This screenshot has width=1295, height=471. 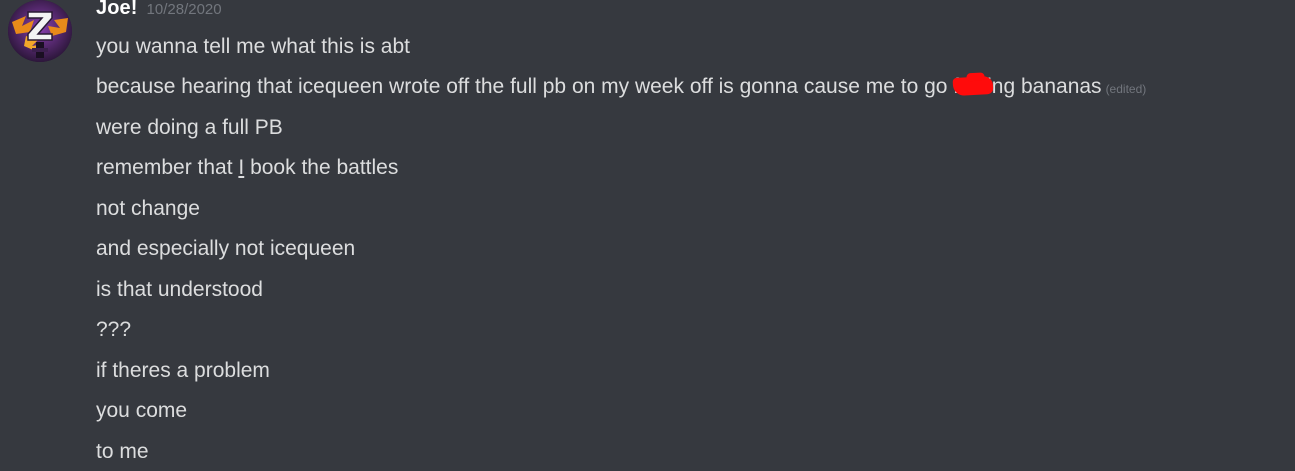 I want to click on message-text: and especially not icequeen, so click(x=226, y=248).